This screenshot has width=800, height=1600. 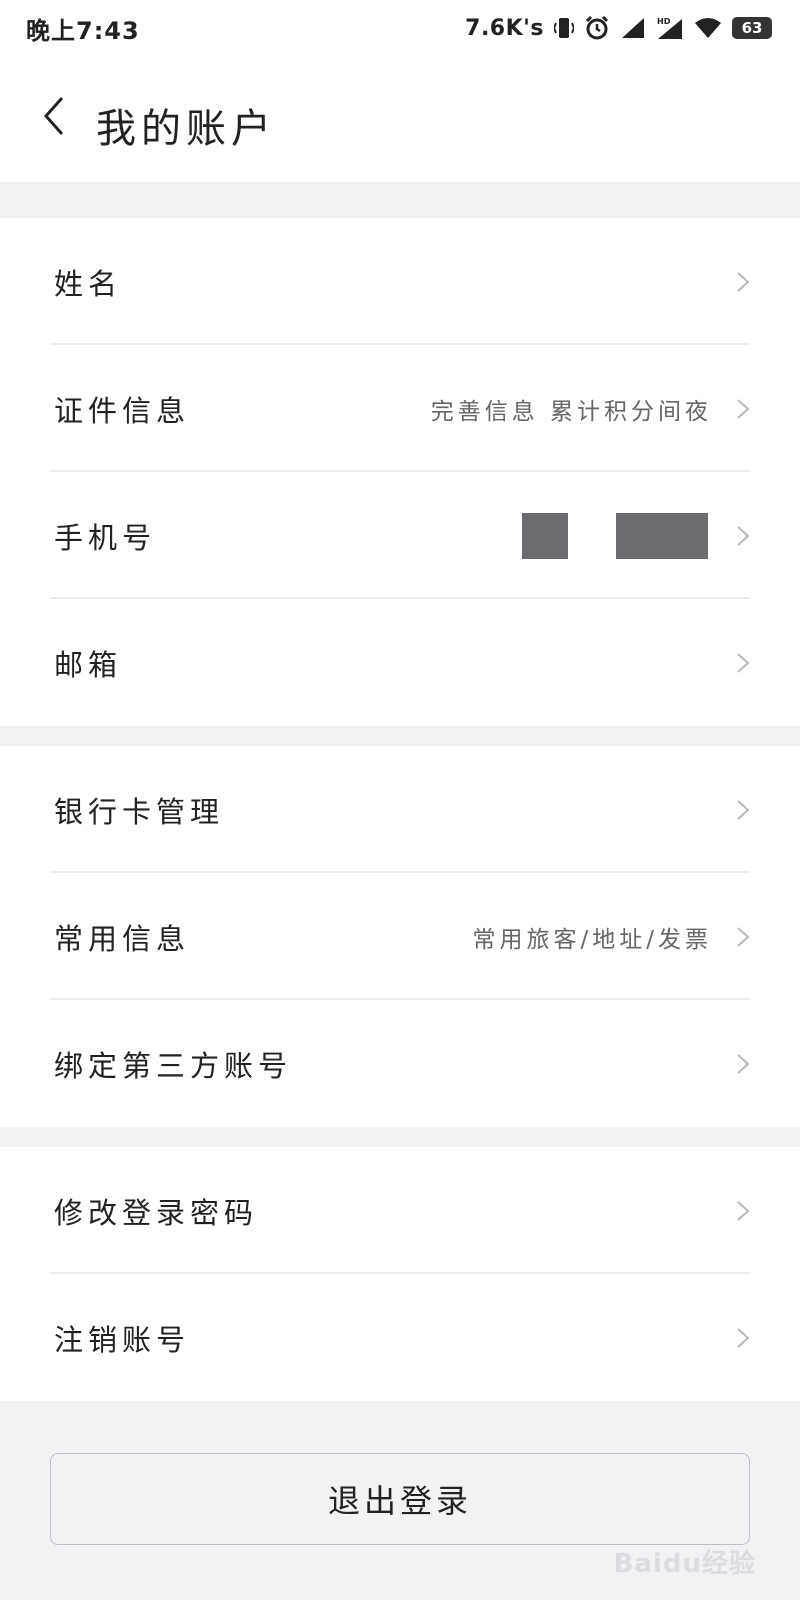 What do you see at coordinates (633, 28) in the screenshot?
I see `signal-icon` at bounding box center [633, 28].